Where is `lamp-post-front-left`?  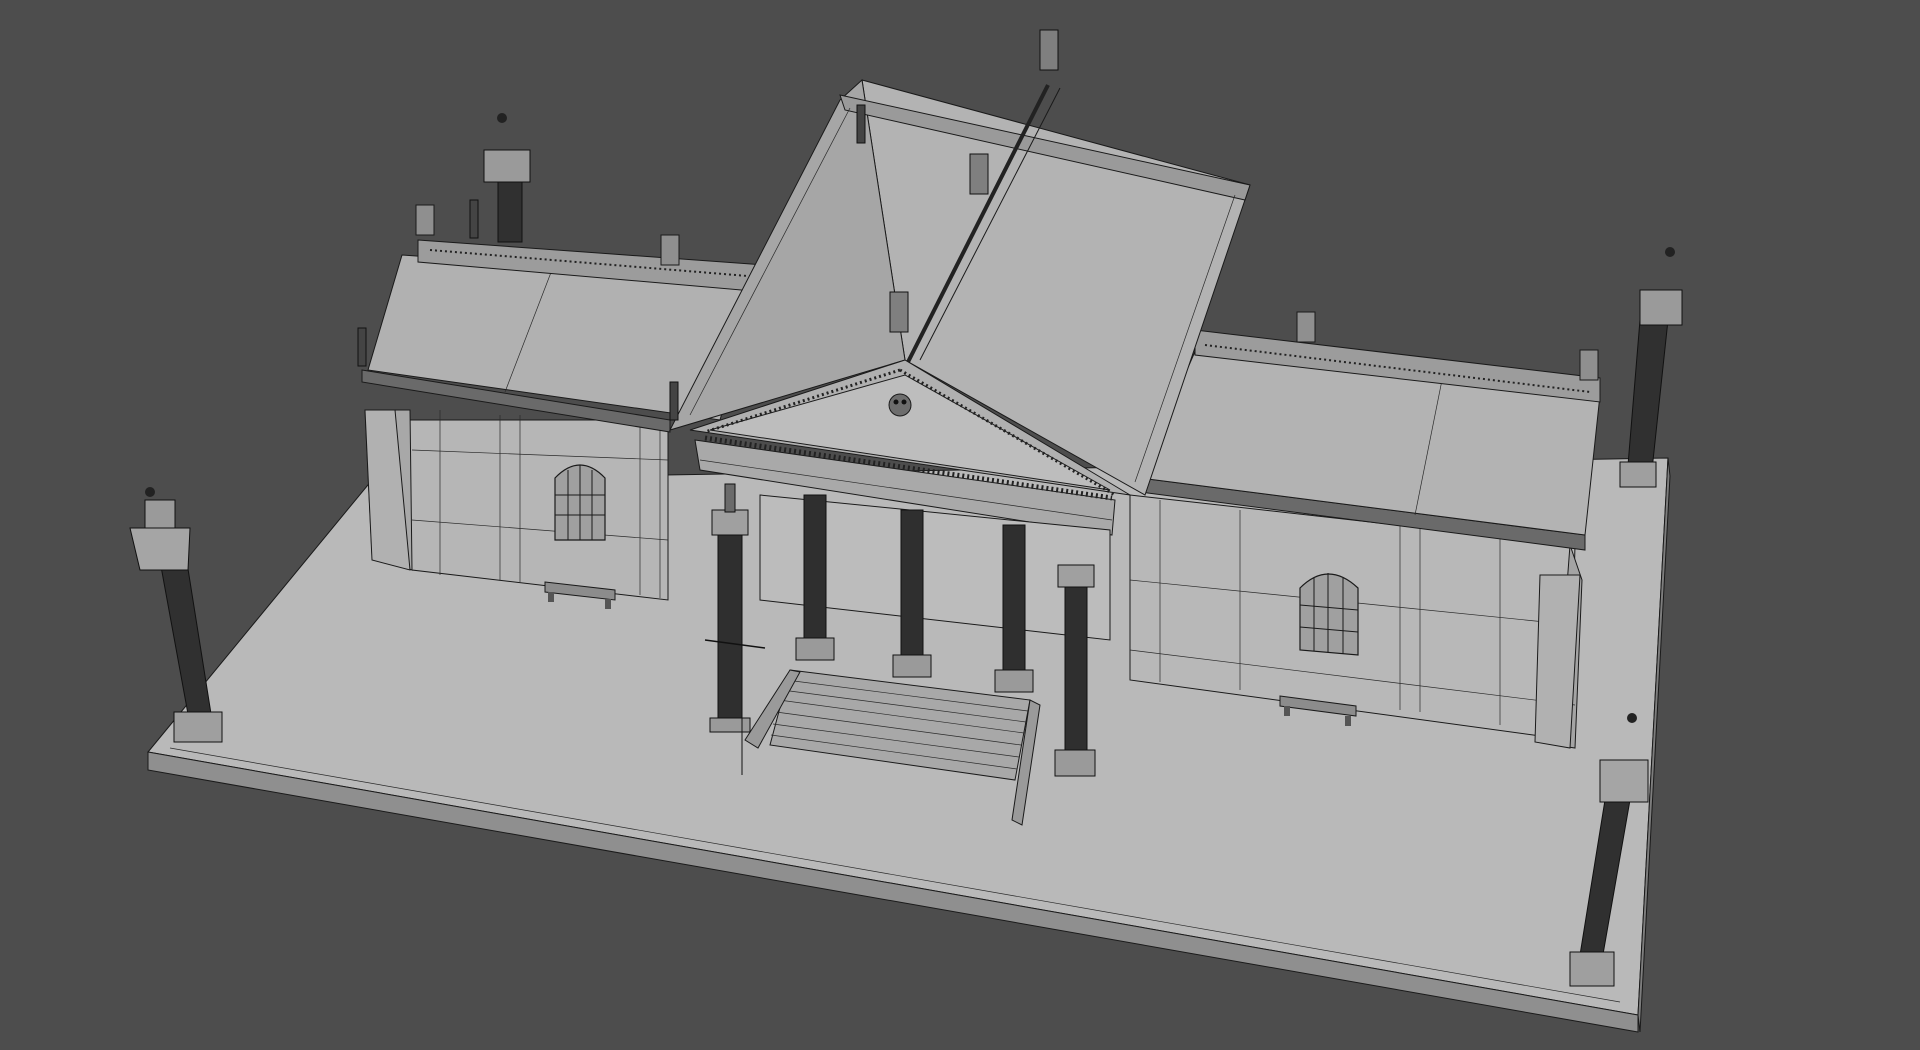
lamp-post-front-left is located at coordinates (176, 615).